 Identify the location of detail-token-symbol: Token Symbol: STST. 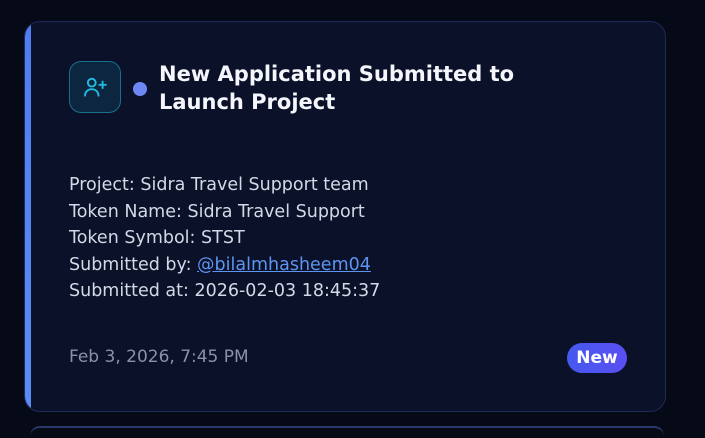
(224, 238).